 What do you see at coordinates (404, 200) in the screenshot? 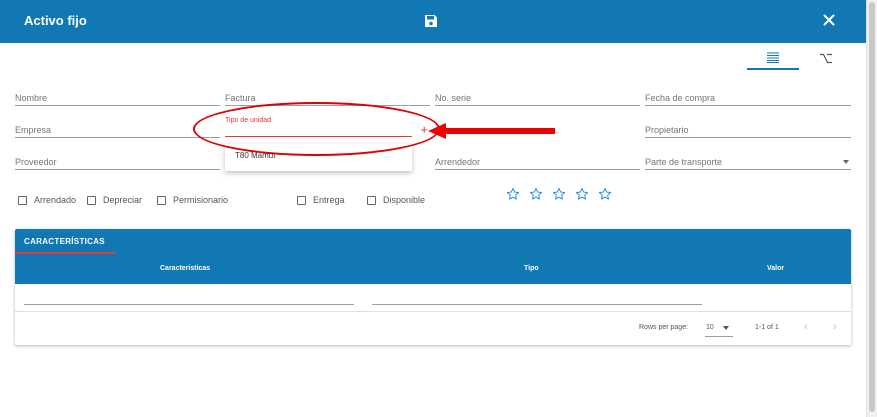
I see `checkbox-label: Disponible` at bounding box center [404, 200].